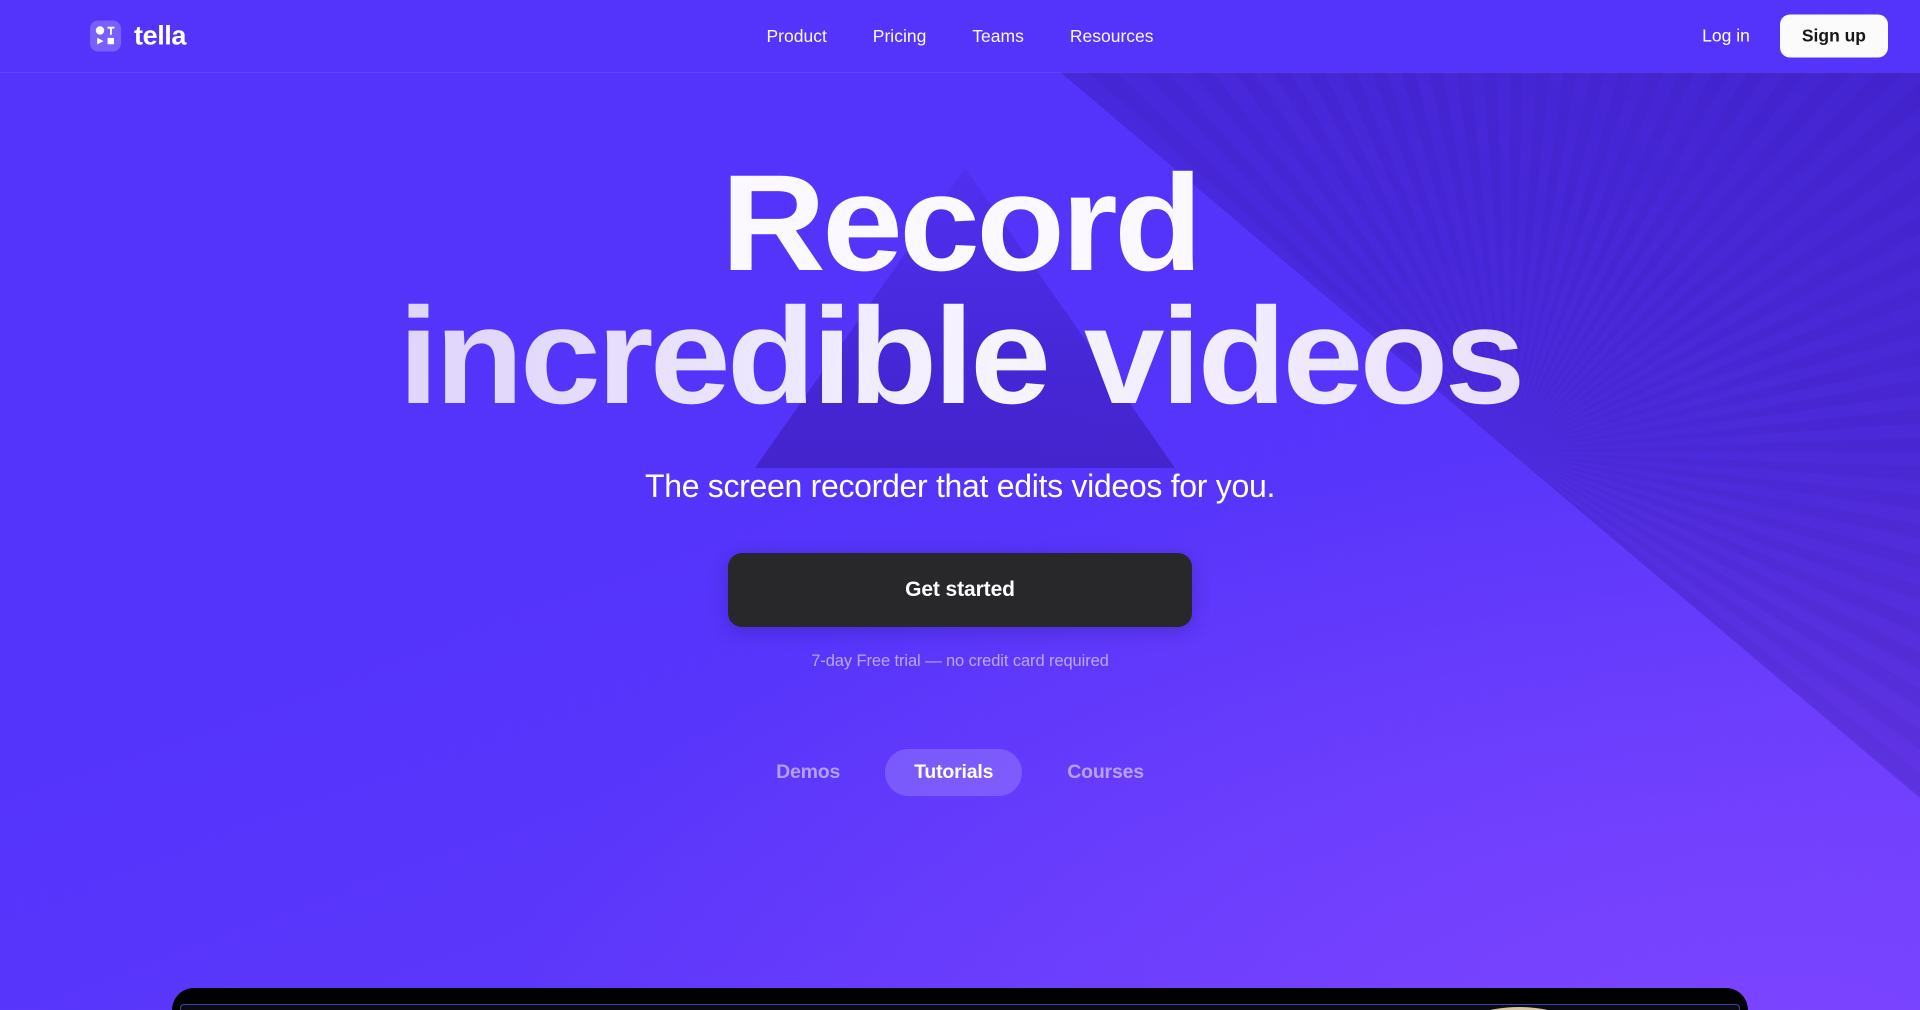  I want to click on nav-item-product: Product, so click(796, 36).